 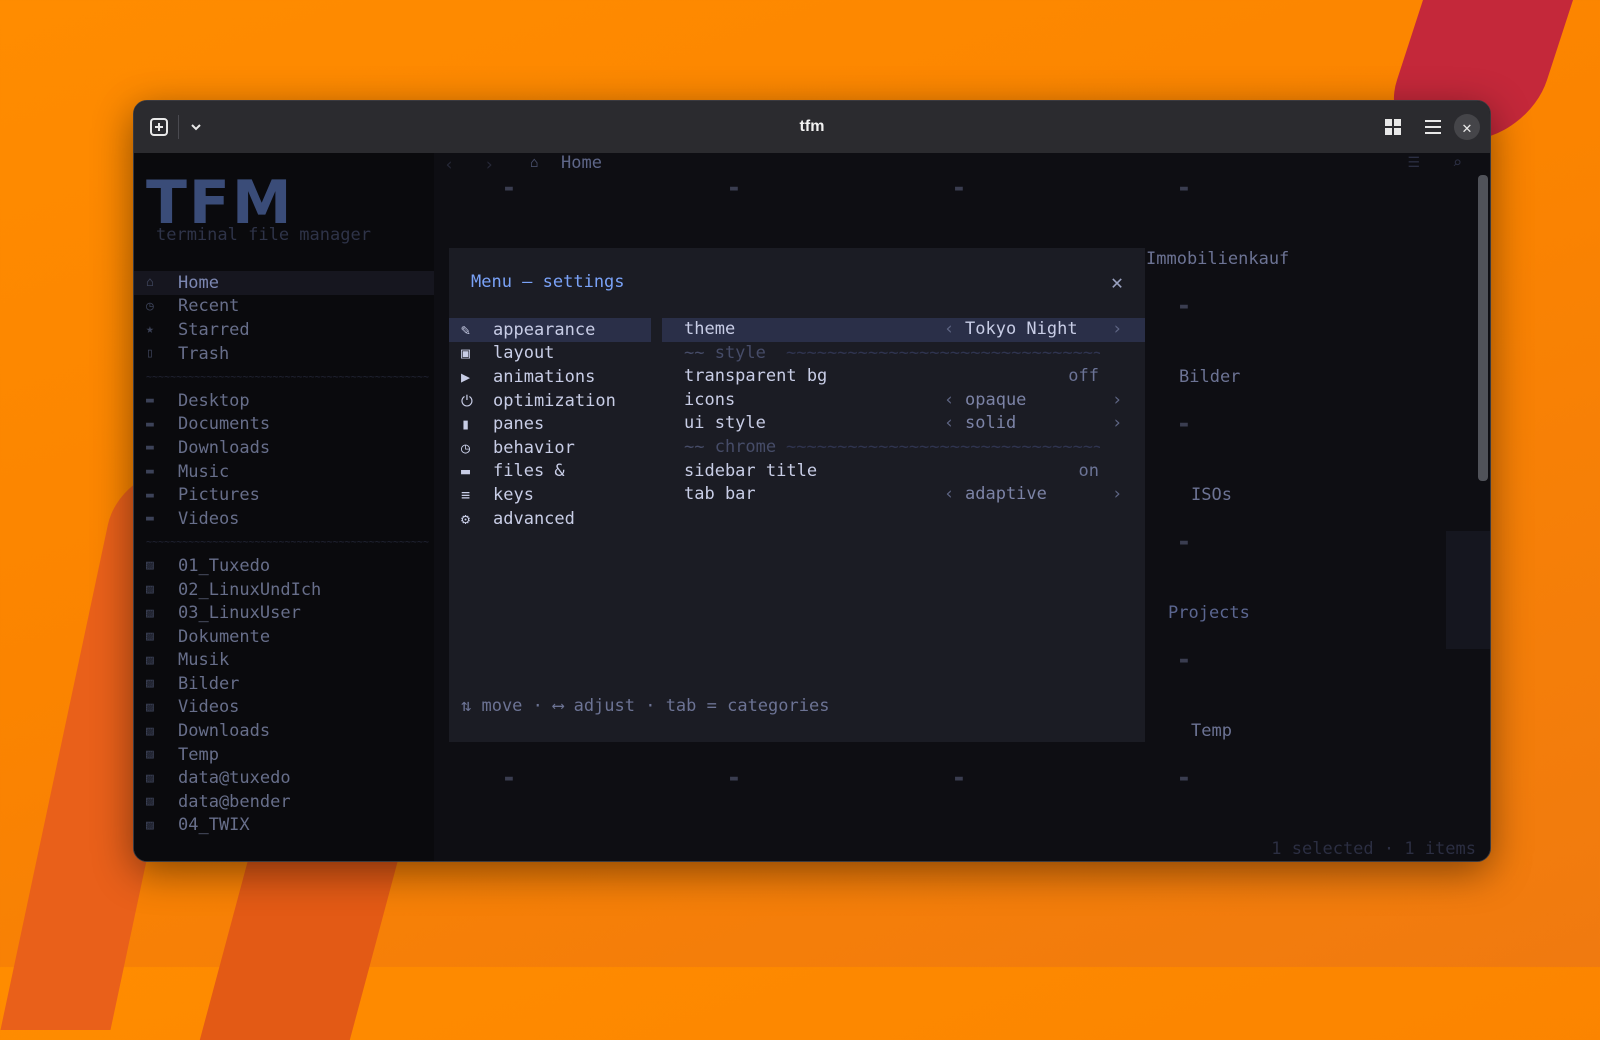 What do you see at coordinates (710, 399) in the screenshot?
I see `setting-label: icons` at bounding box center [710, 399].